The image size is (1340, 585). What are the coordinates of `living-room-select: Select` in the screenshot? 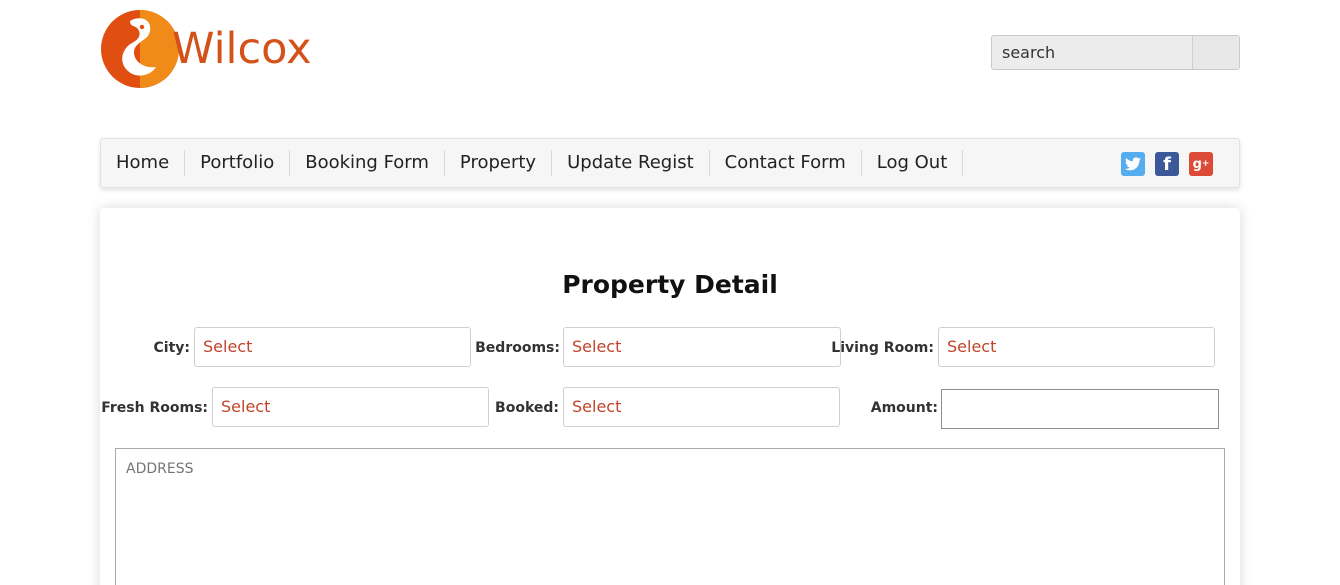 It's located at (1076, 347).